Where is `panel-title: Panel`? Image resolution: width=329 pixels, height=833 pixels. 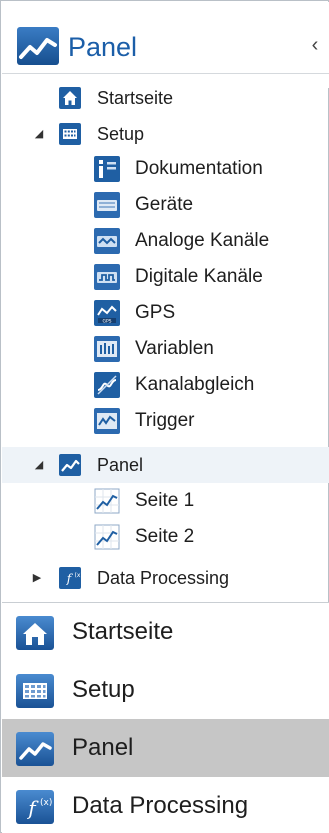
panel-title: Panel is located at coordinates (103, 47).